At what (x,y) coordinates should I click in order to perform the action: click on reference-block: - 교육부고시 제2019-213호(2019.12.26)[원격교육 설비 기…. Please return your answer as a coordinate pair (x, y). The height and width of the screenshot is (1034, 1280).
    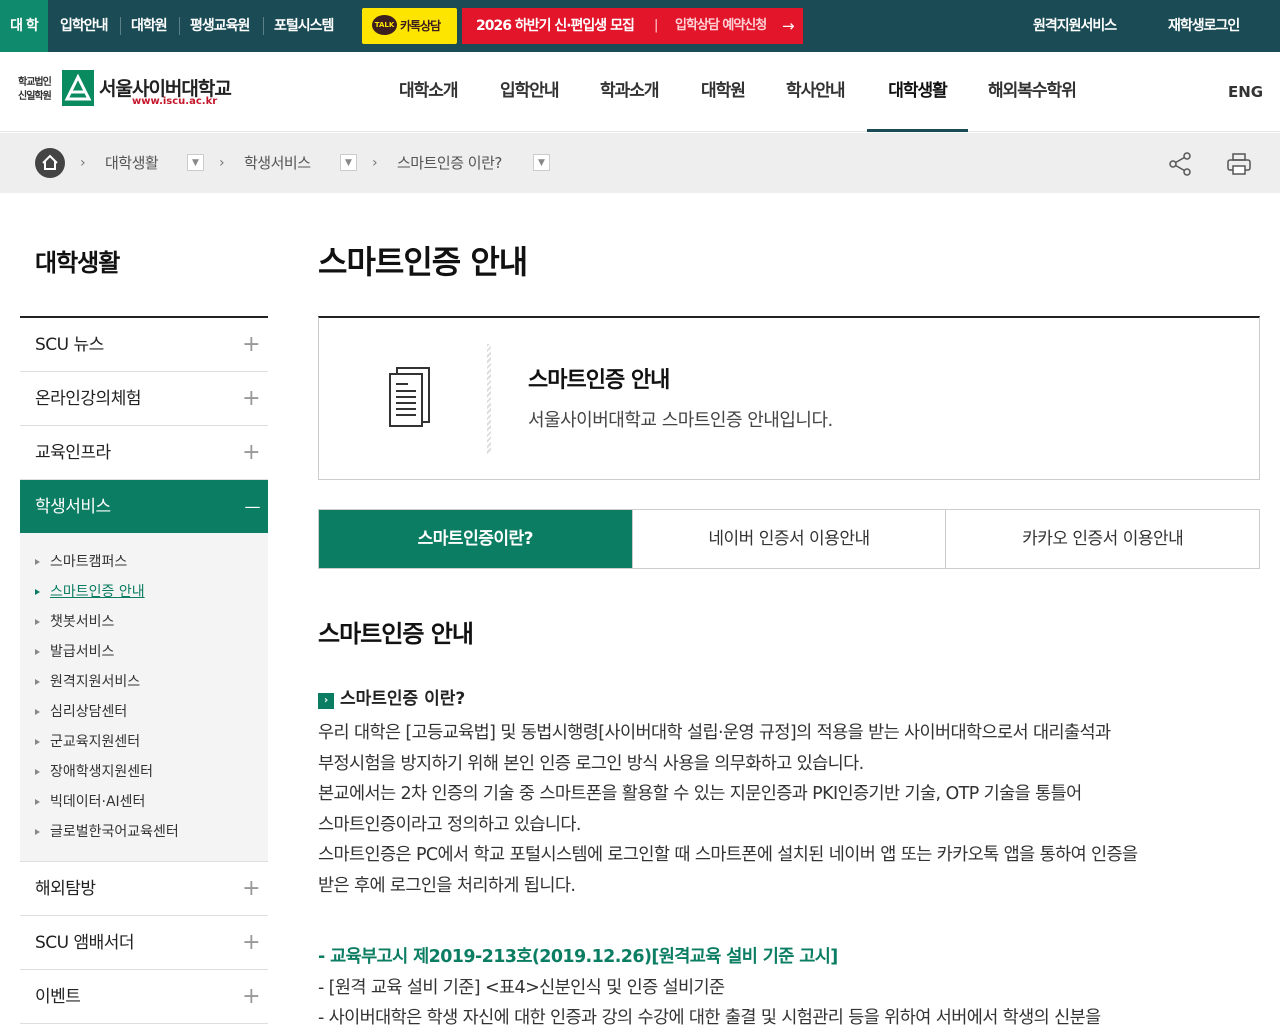
    Looking at the image, I should click on (788, 988).